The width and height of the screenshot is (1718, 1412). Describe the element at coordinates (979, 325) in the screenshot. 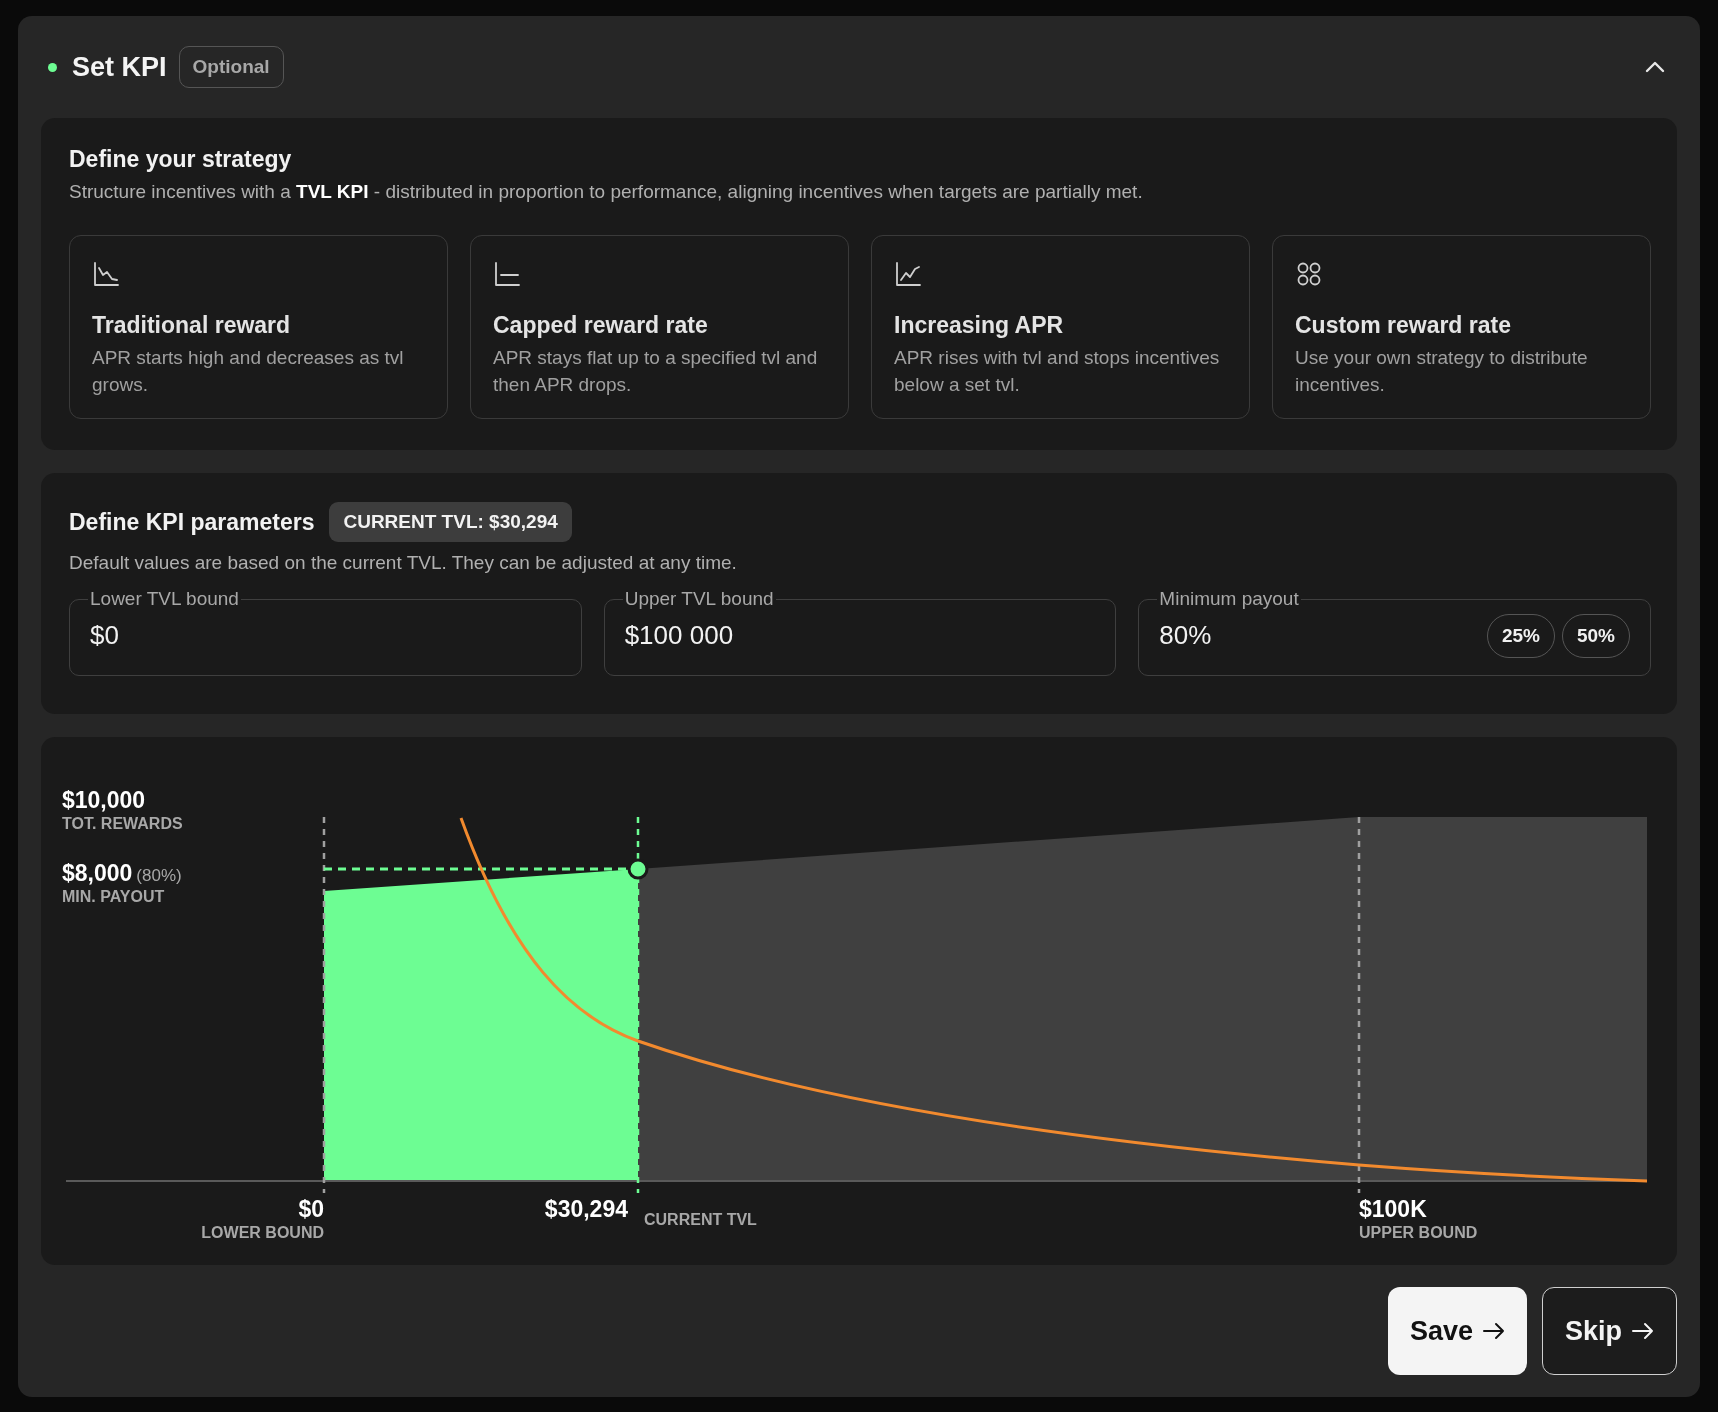

I see `card-title: Increasing APR` at that location.